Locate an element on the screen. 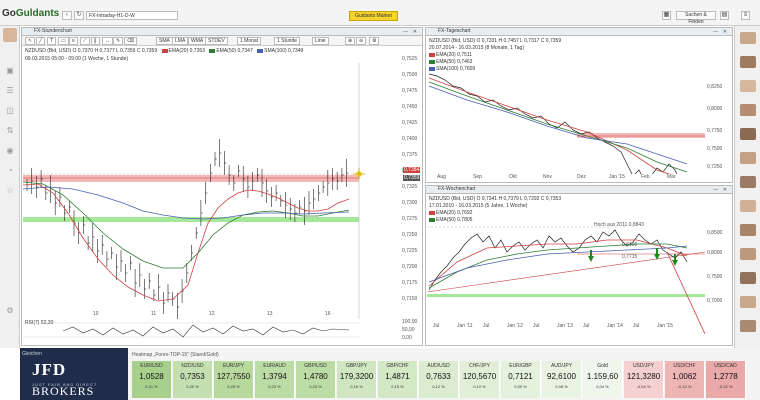 The width and height of the screenshot is (760, 400). heatmap-value: 1.159,60 is located at coordinates (602, 376).